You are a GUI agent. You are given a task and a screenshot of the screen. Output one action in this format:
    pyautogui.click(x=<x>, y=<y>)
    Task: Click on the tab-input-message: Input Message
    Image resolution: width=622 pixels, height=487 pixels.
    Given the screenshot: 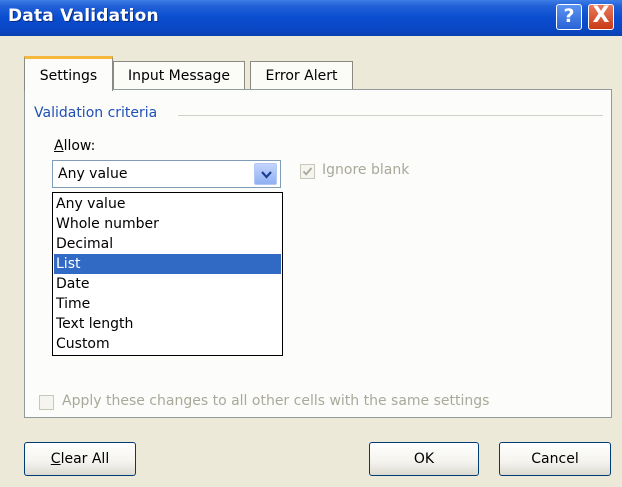 What is the action you would take?
    pyautogui.click(x=179, y=75)
    